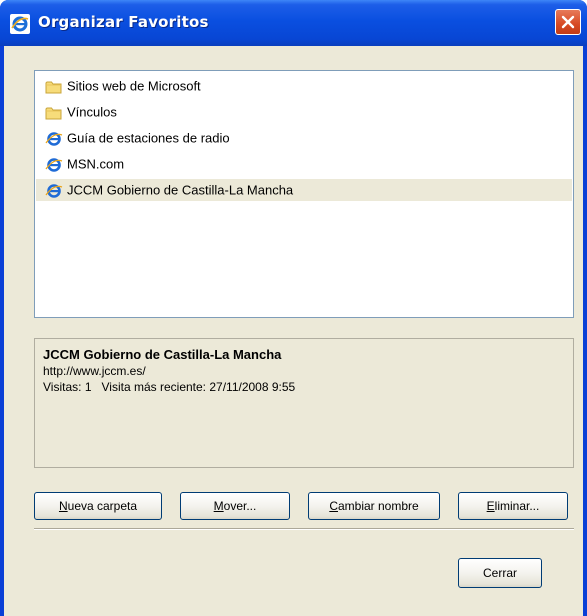 The height and width of the screenshot is (616, 587). Describe the element at coordinates (500, 573) in the screenshot. I see `close-button: Cerrar` at that location.